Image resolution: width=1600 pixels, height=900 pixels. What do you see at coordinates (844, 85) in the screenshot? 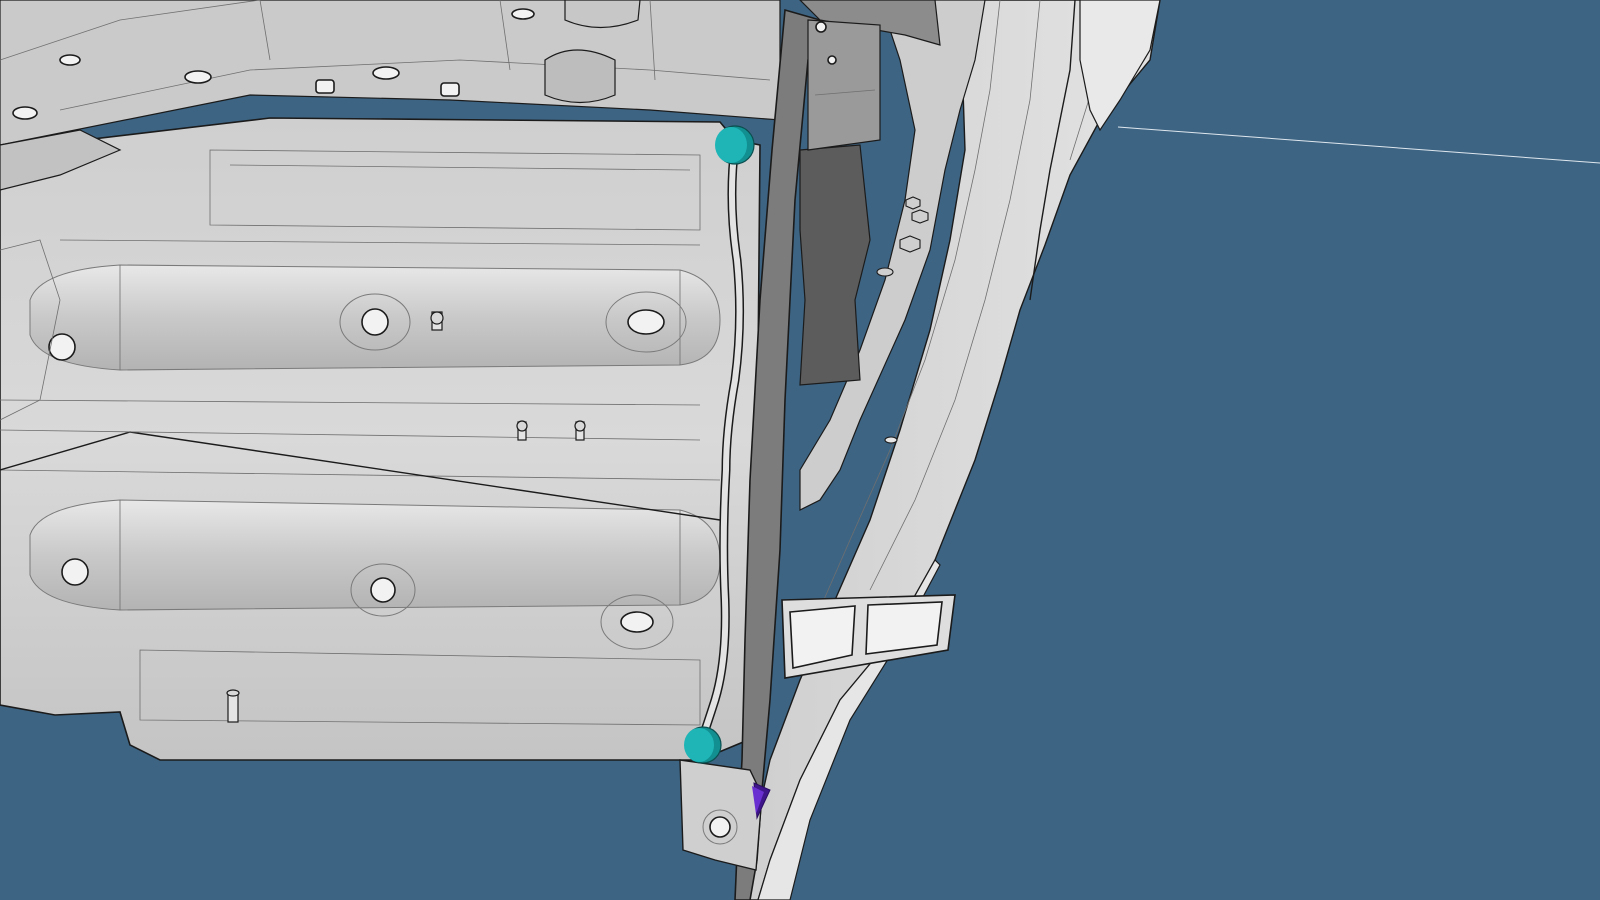
I see `bracket-web` at bounding box center [844, 85].